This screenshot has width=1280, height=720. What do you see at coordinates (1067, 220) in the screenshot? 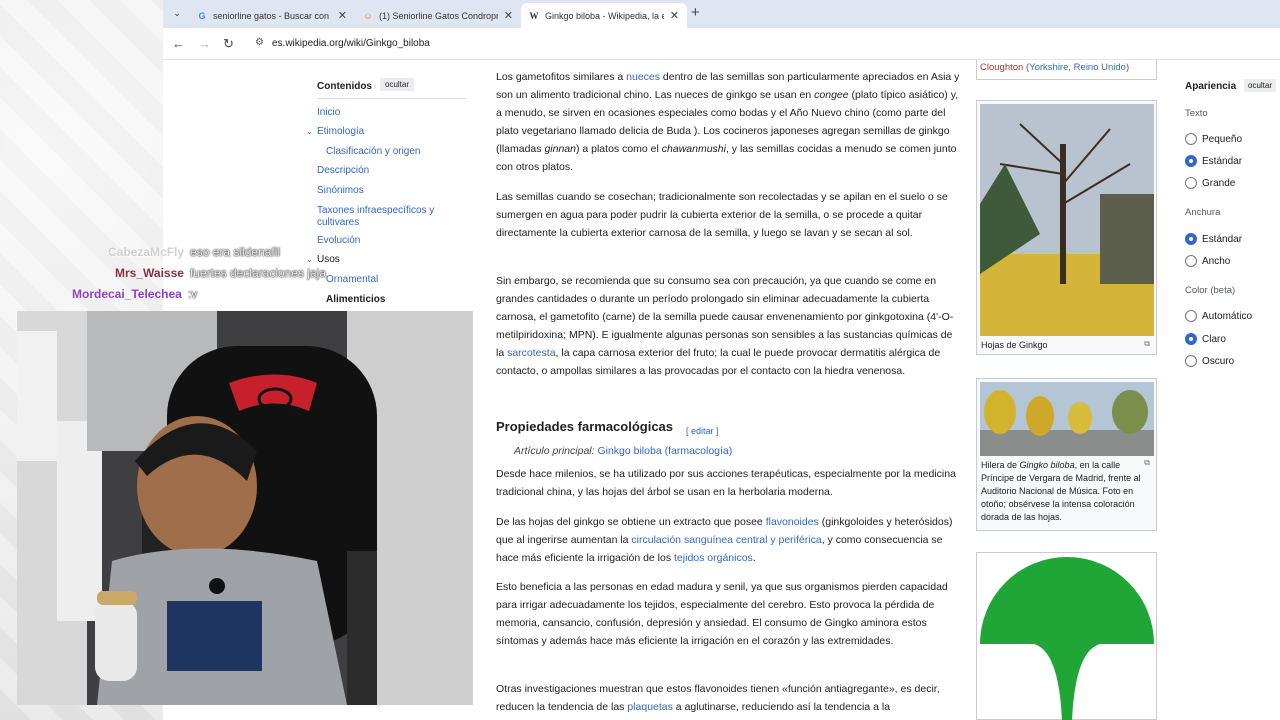
I see `ginkgo-tree-photo` at bounding box center [1067, 220].